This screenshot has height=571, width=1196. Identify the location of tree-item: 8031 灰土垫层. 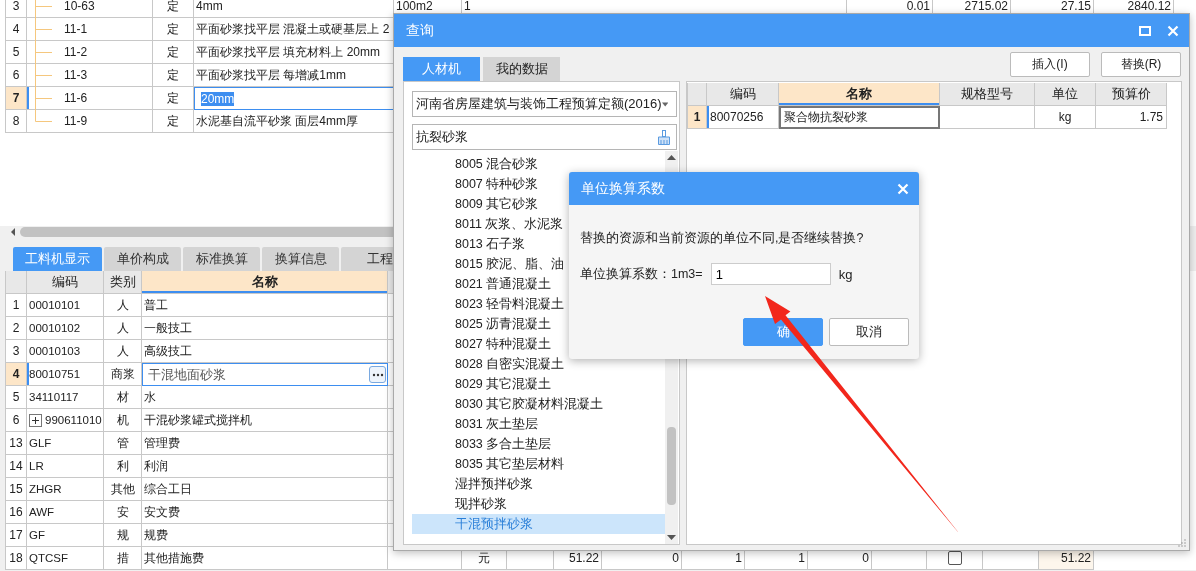
(538, 424).